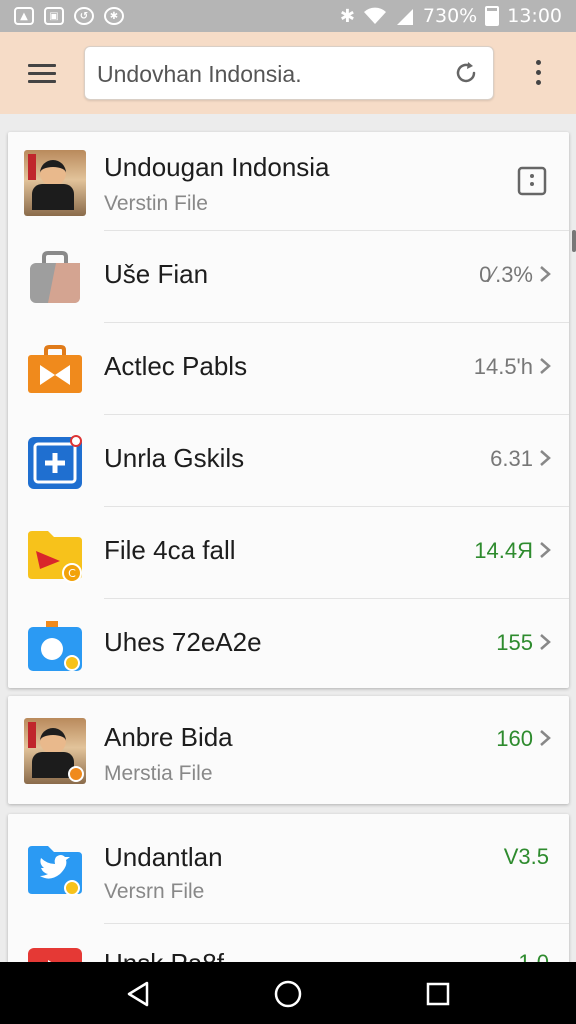 The width and height of the screenshot is (576, 1024). I want to click on card-subtitle: Merstia File, so click(158, 773).